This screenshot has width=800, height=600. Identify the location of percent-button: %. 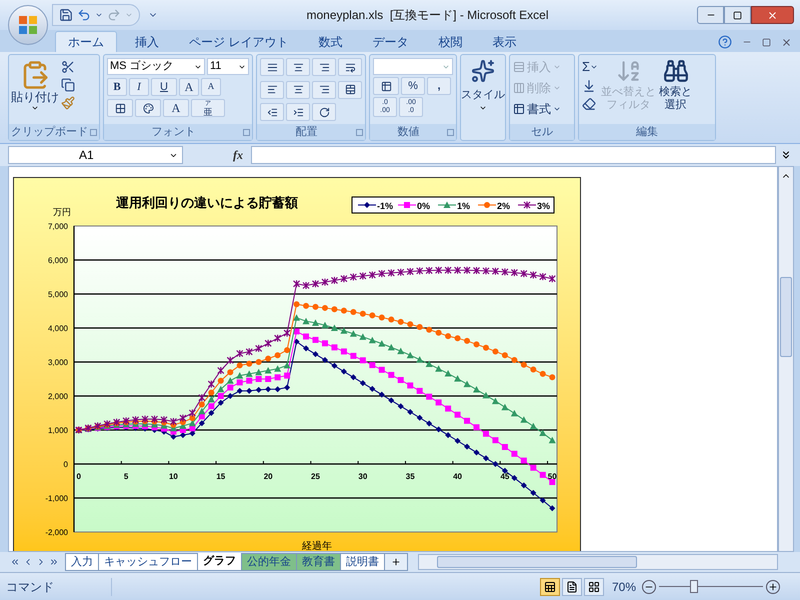
(413, 86).